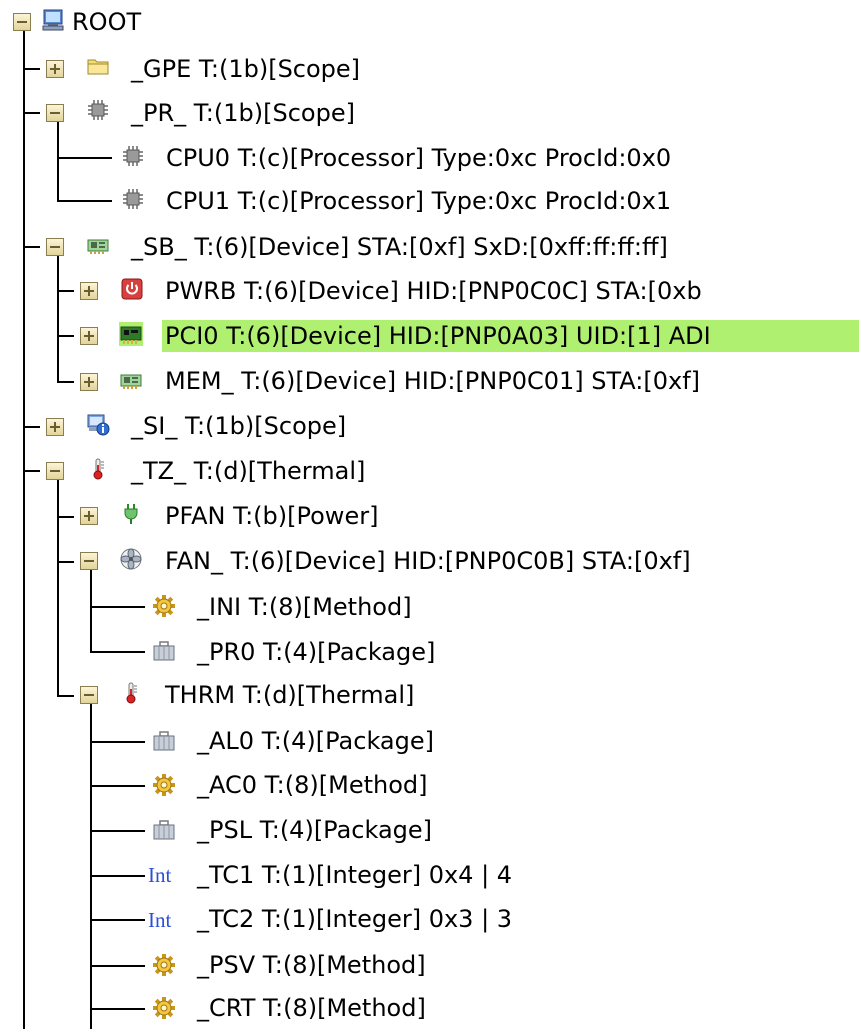 The image size is (859, 1029). What do you see at coordinates (89, 695) in the screenshot?
I see `collapse-toggle-thrm` at bounding box center [89, 695].